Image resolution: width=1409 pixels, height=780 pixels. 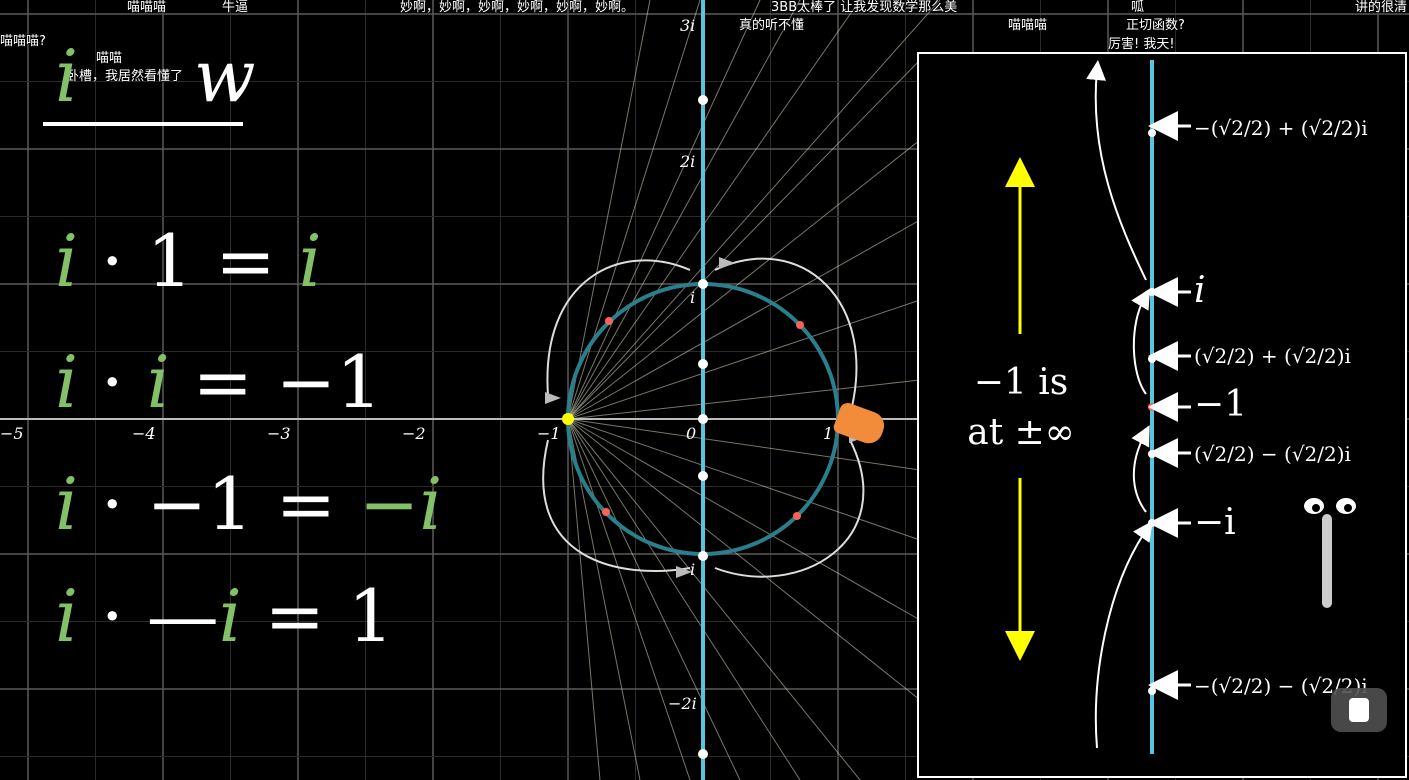 I want to click on inset-label: −1, so click(x=1221, y=404).